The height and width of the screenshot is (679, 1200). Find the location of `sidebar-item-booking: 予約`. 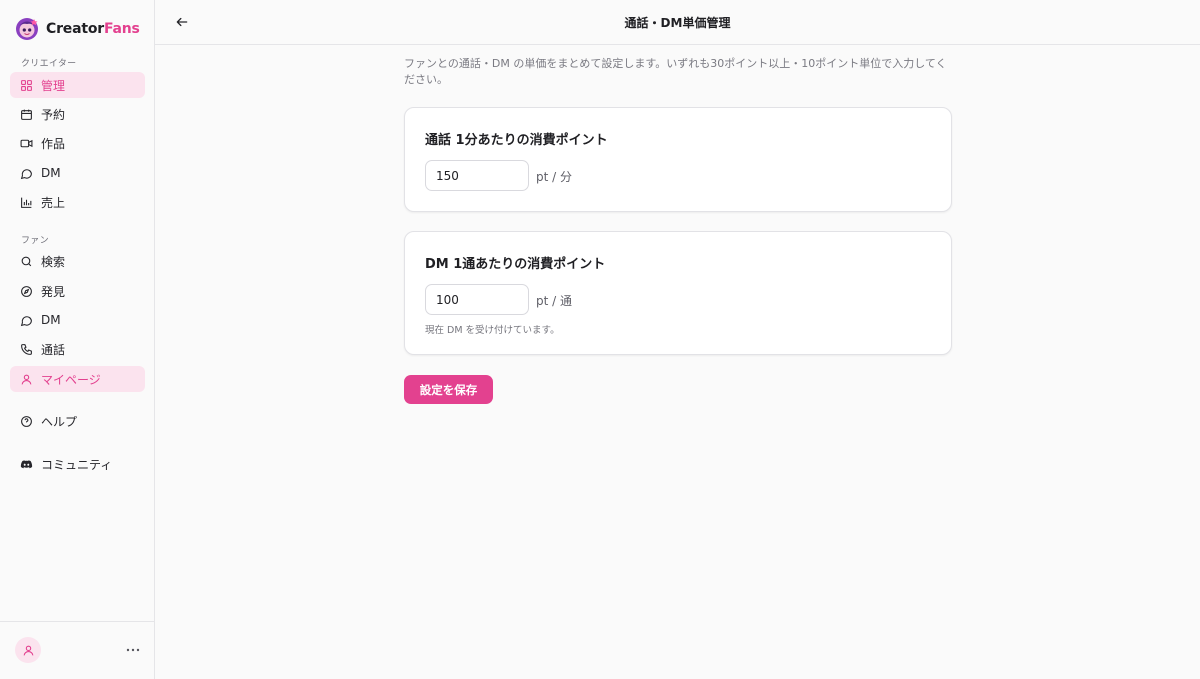

sidebar-item-booking: 予約 is located at coordinates (77, 114).